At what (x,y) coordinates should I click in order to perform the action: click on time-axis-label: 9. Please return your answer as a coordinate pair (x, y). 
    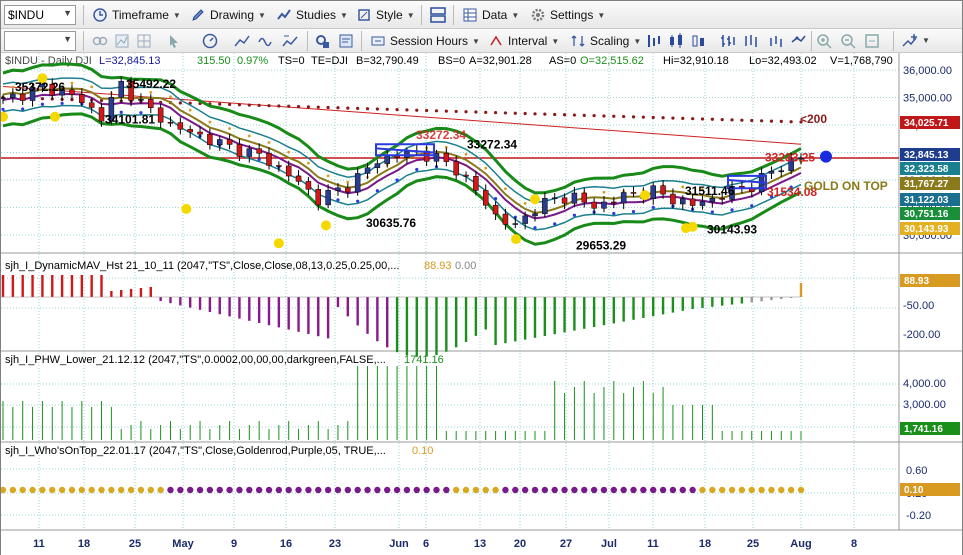
    Looking at the image, I should click on (234, 544).